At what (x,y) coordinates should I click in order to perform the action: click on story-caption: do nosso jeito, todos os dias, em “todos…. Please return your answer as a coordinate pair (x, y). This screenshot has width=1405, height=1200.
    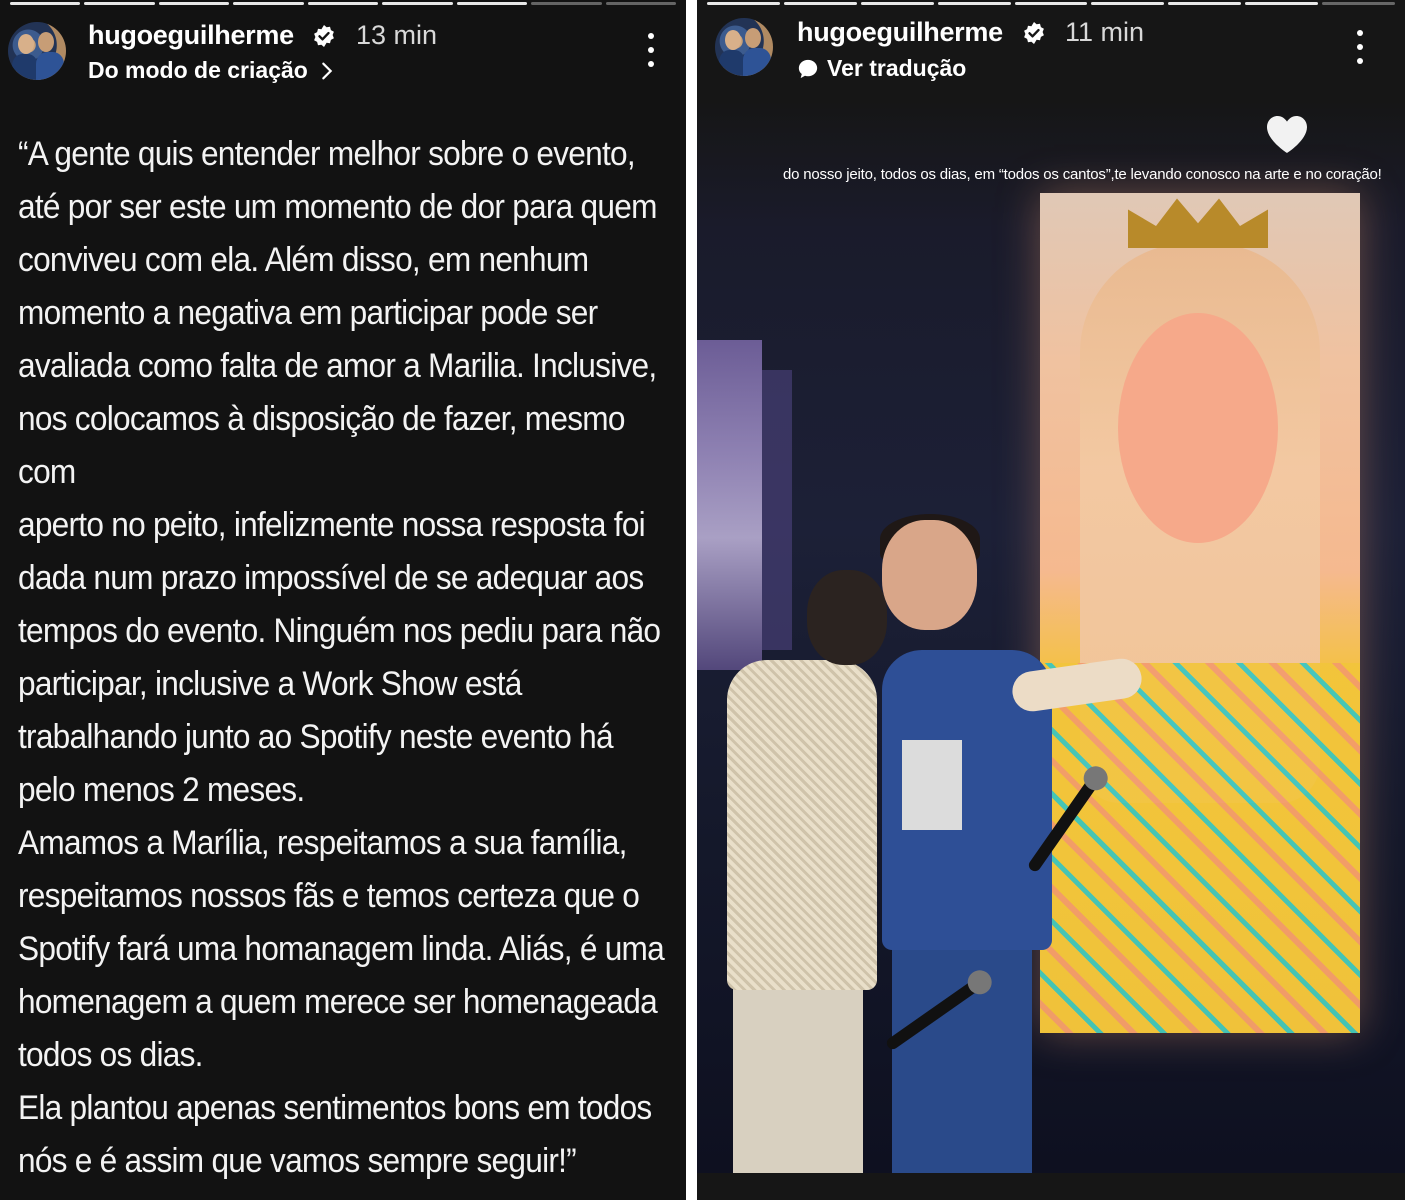
    Looking at the image, I should click on (1082, 174).